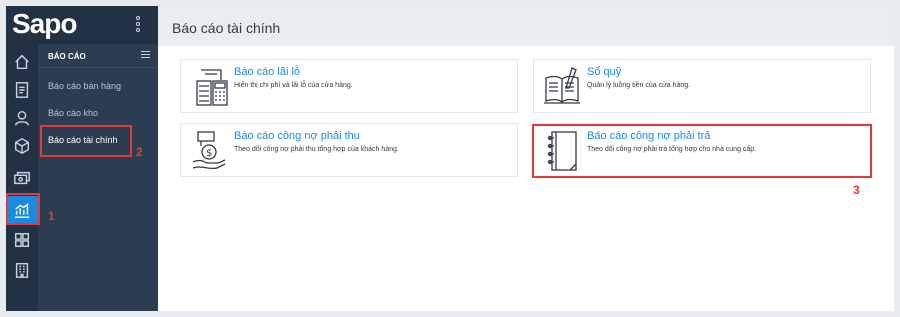  I want to click on step-number-1: 1, so click(51, 216).